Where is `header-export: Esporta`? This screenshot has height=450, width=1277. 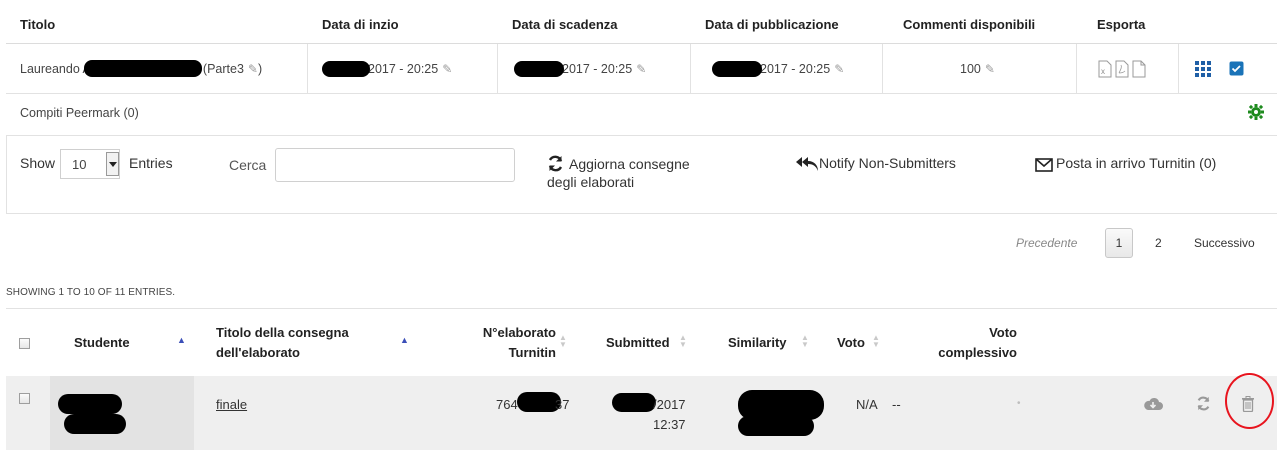 header-export: Esporta is located at coordinates (1121, 24).